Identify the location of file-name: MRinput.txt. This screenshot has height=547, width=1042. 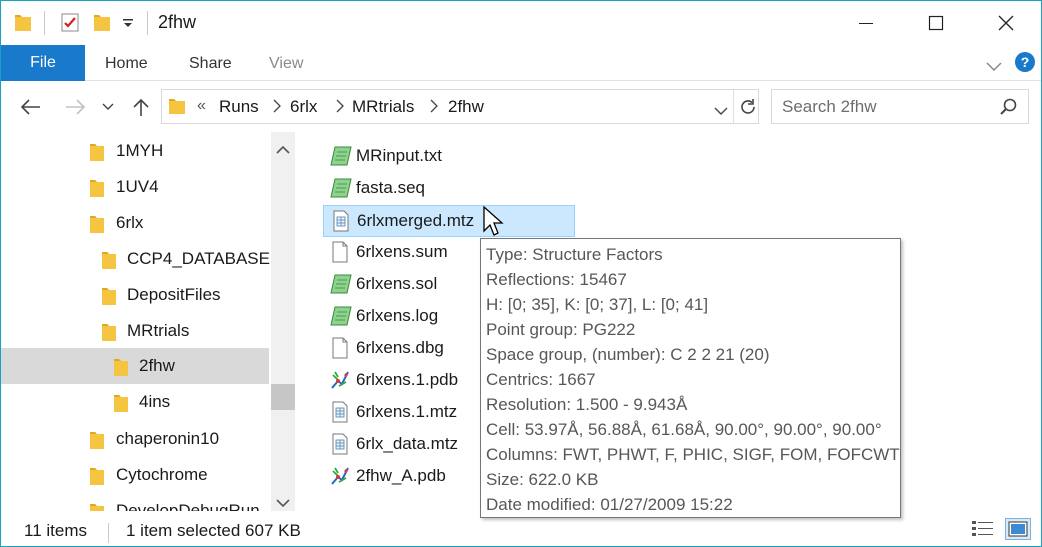
(399, 155).